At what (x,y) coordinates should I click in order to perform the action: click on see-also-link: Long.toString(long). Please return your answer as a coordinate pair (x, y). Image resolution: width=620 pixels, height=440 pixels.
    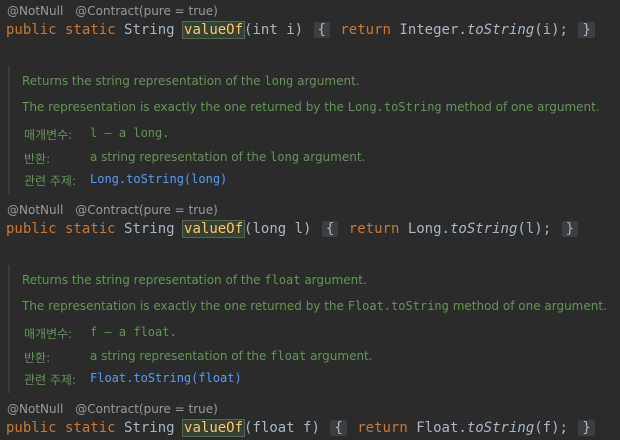
    Looking at the image, I should click on (158, 179).